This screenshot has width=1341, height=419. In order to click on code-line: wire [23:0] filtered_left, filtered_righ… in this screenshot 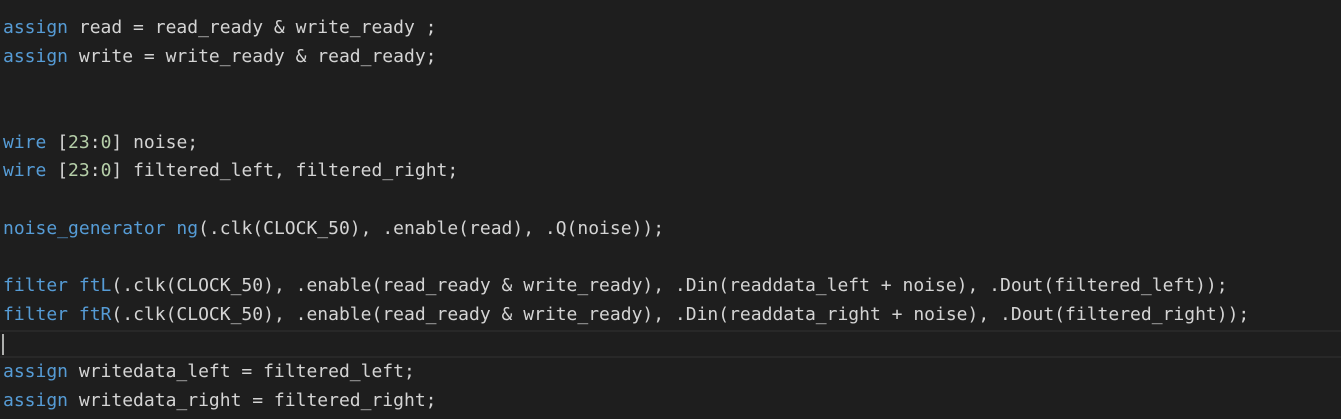, I will do `click(670, 171)`.